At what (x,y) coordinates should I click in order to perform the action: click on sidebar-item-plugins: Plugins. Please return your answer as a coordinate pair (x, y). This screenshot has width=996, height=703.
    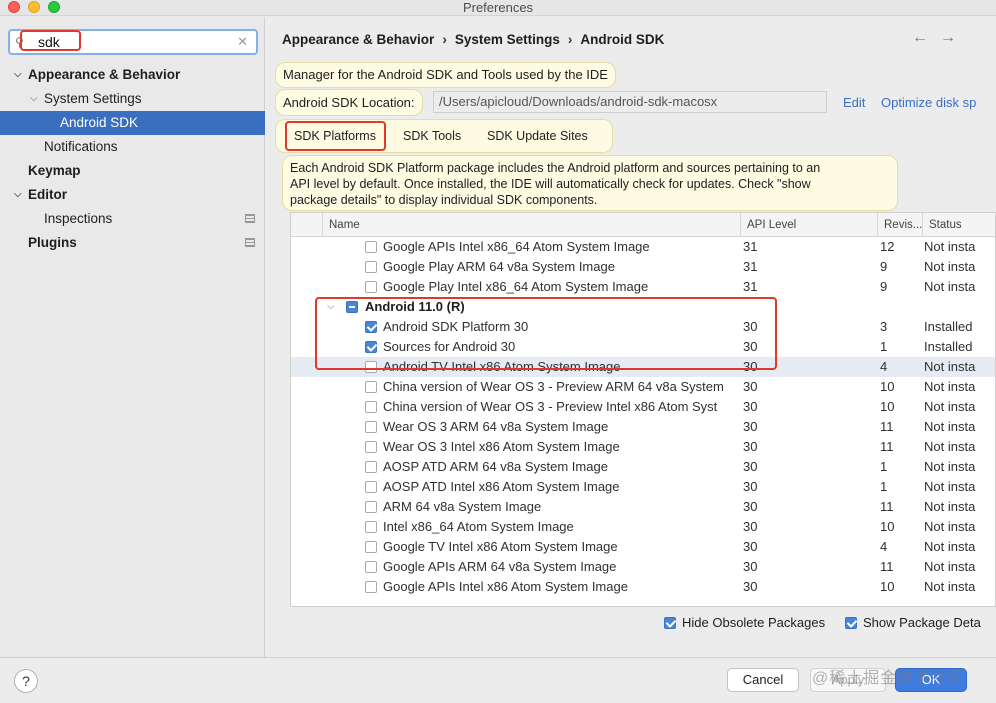
    Looking at the image, I should click on (132, 243).